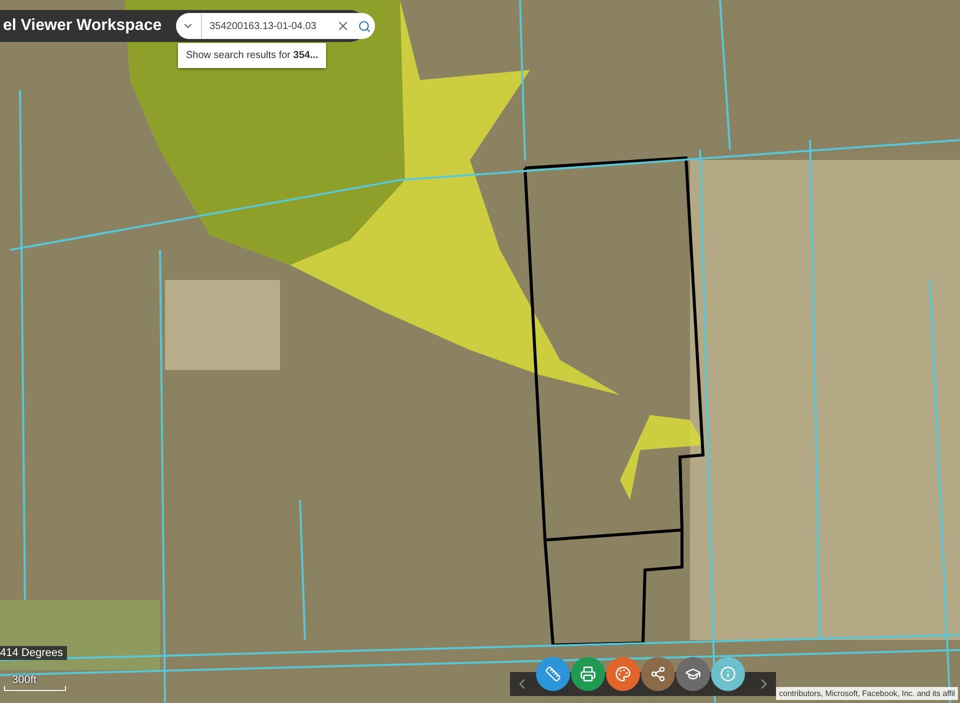 This screenshot has width=960, height=703. Describe the element at coordinates (588, 674) in the screenshot. I see `printer-icon` at that location.